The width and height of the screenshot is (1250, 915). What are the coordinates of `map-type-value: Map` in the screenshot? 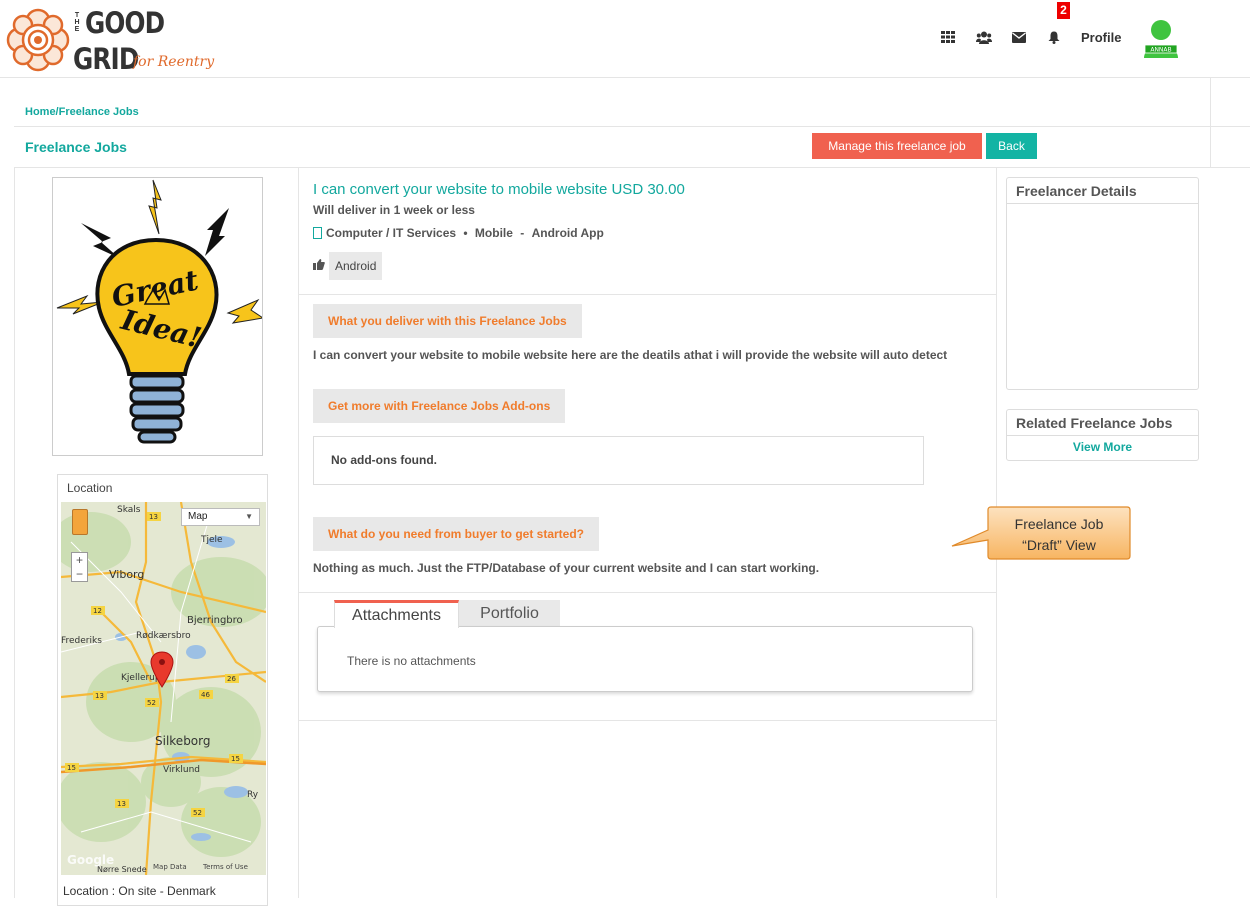 It's located at (198, 516).